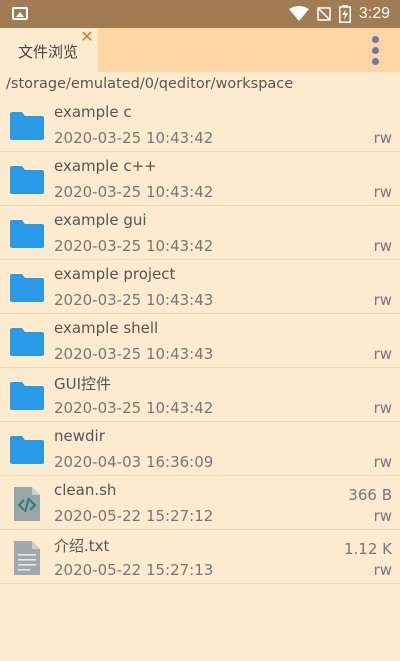  I want to click on file-date: 2020-05-22 15:27:12, so click(134, 516).